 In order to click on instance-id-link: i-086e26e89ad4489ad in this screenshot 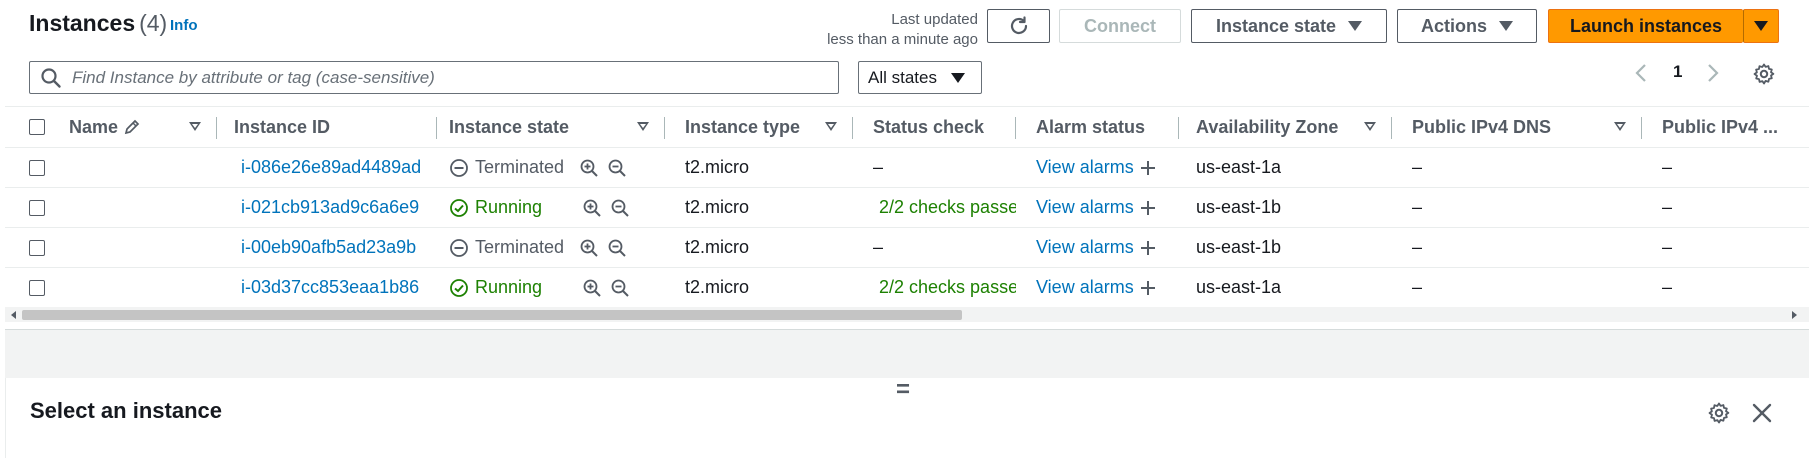, I will do `click(331, 167)`.